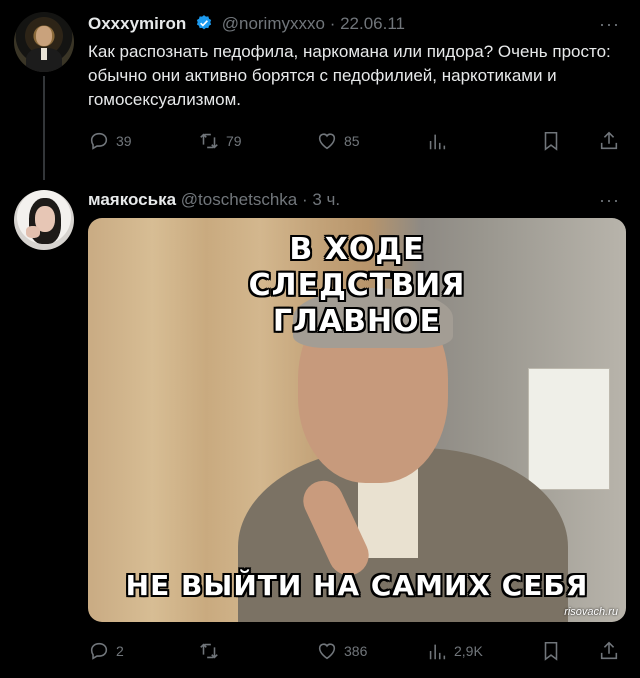 This screenshot has height=678, width=640. Describe the element at coordinates (120, 651) in the screenshot. I see `reply-count: 2` at that location.